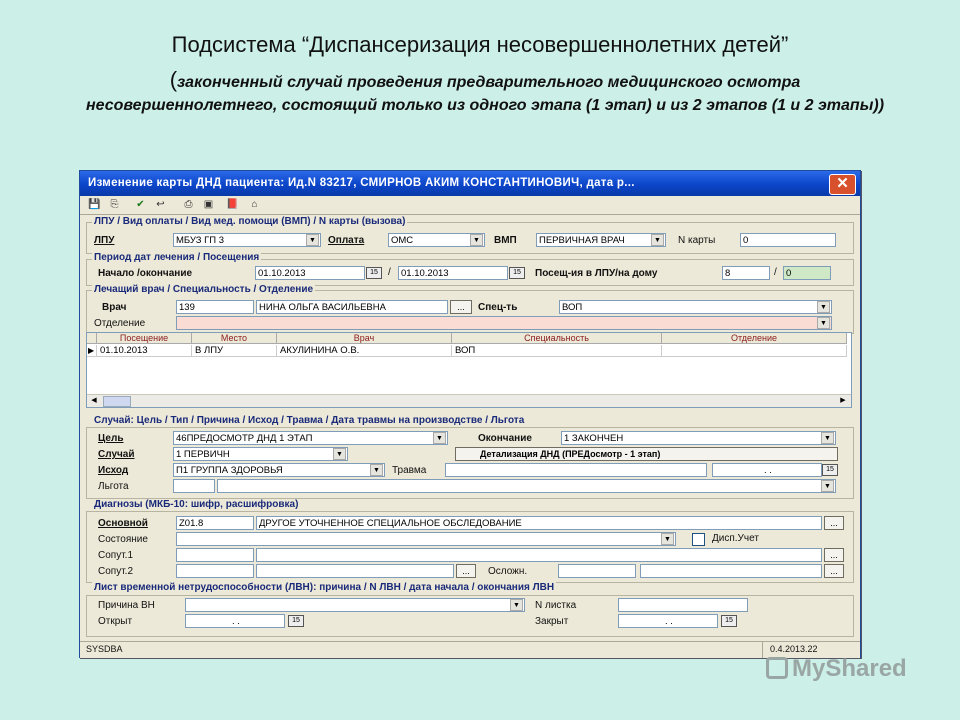  I want to click on check-icon: ✔, so click(140, 205).